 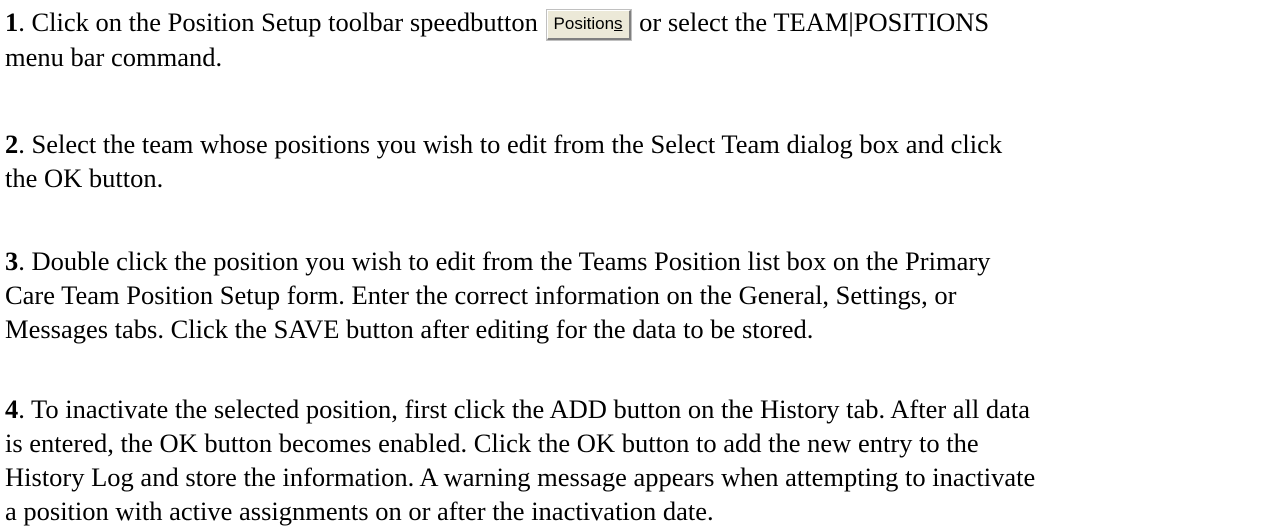 What do you see at coordinates (811, 22) in the screenshot?
I see `step-text: or select the TEAM|POSITIONS` at bounding box center [811, 22].